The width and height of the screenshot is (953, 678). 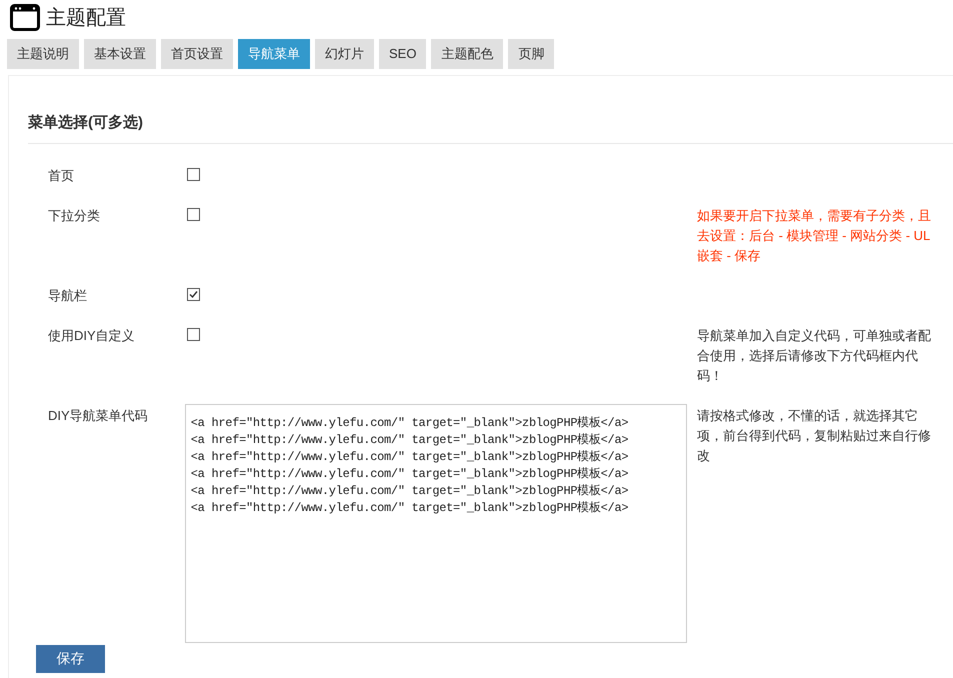 I want to click on help-text: 如果要开启下拉菜单，需要有子分类，且 去设置：后台 - 模块管理 - 网站分类 - UL 嵌套 - 保存, so click(x=814, y=235).